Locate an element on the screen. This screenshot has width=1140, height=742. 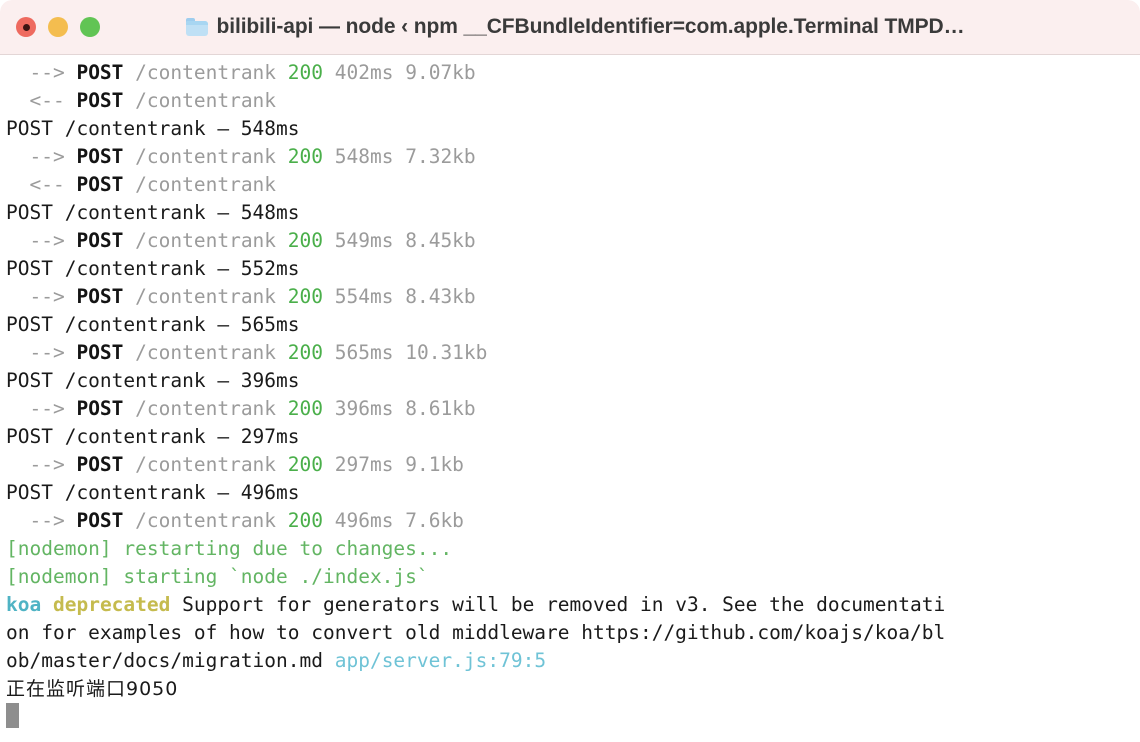
log-line-summary: POST /contentrank — 396ms is located at coordinates (153, 380).